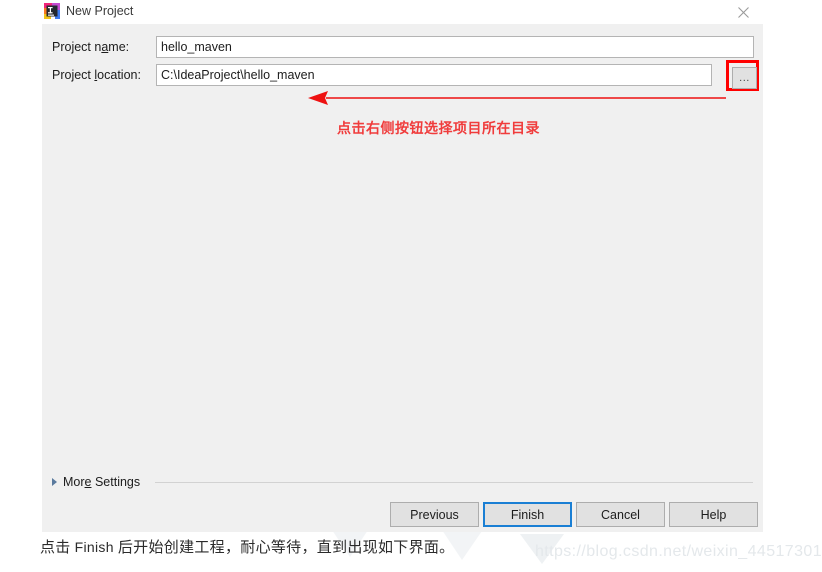  I want to click on dialog-button-bar: Previous Finish Cancel Help, so click(402, 515).